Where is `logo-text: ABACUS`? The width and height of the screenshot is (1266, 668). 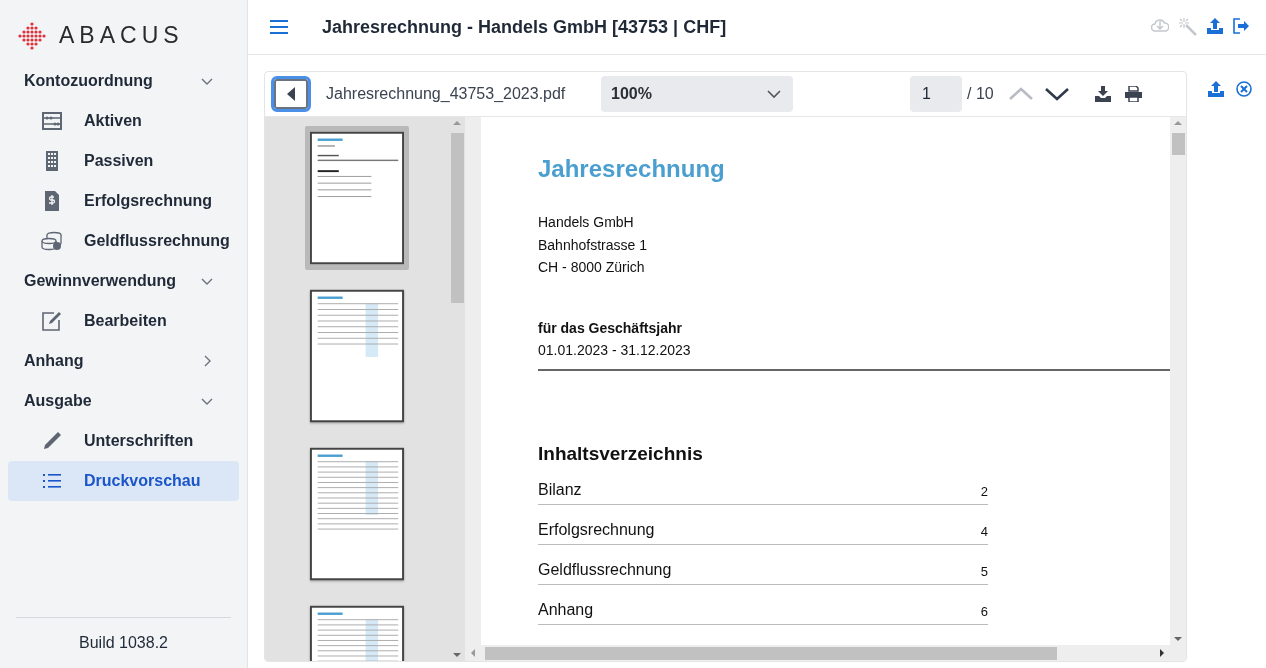
logo-text: ABACUS is located at coordinates (121, 35).